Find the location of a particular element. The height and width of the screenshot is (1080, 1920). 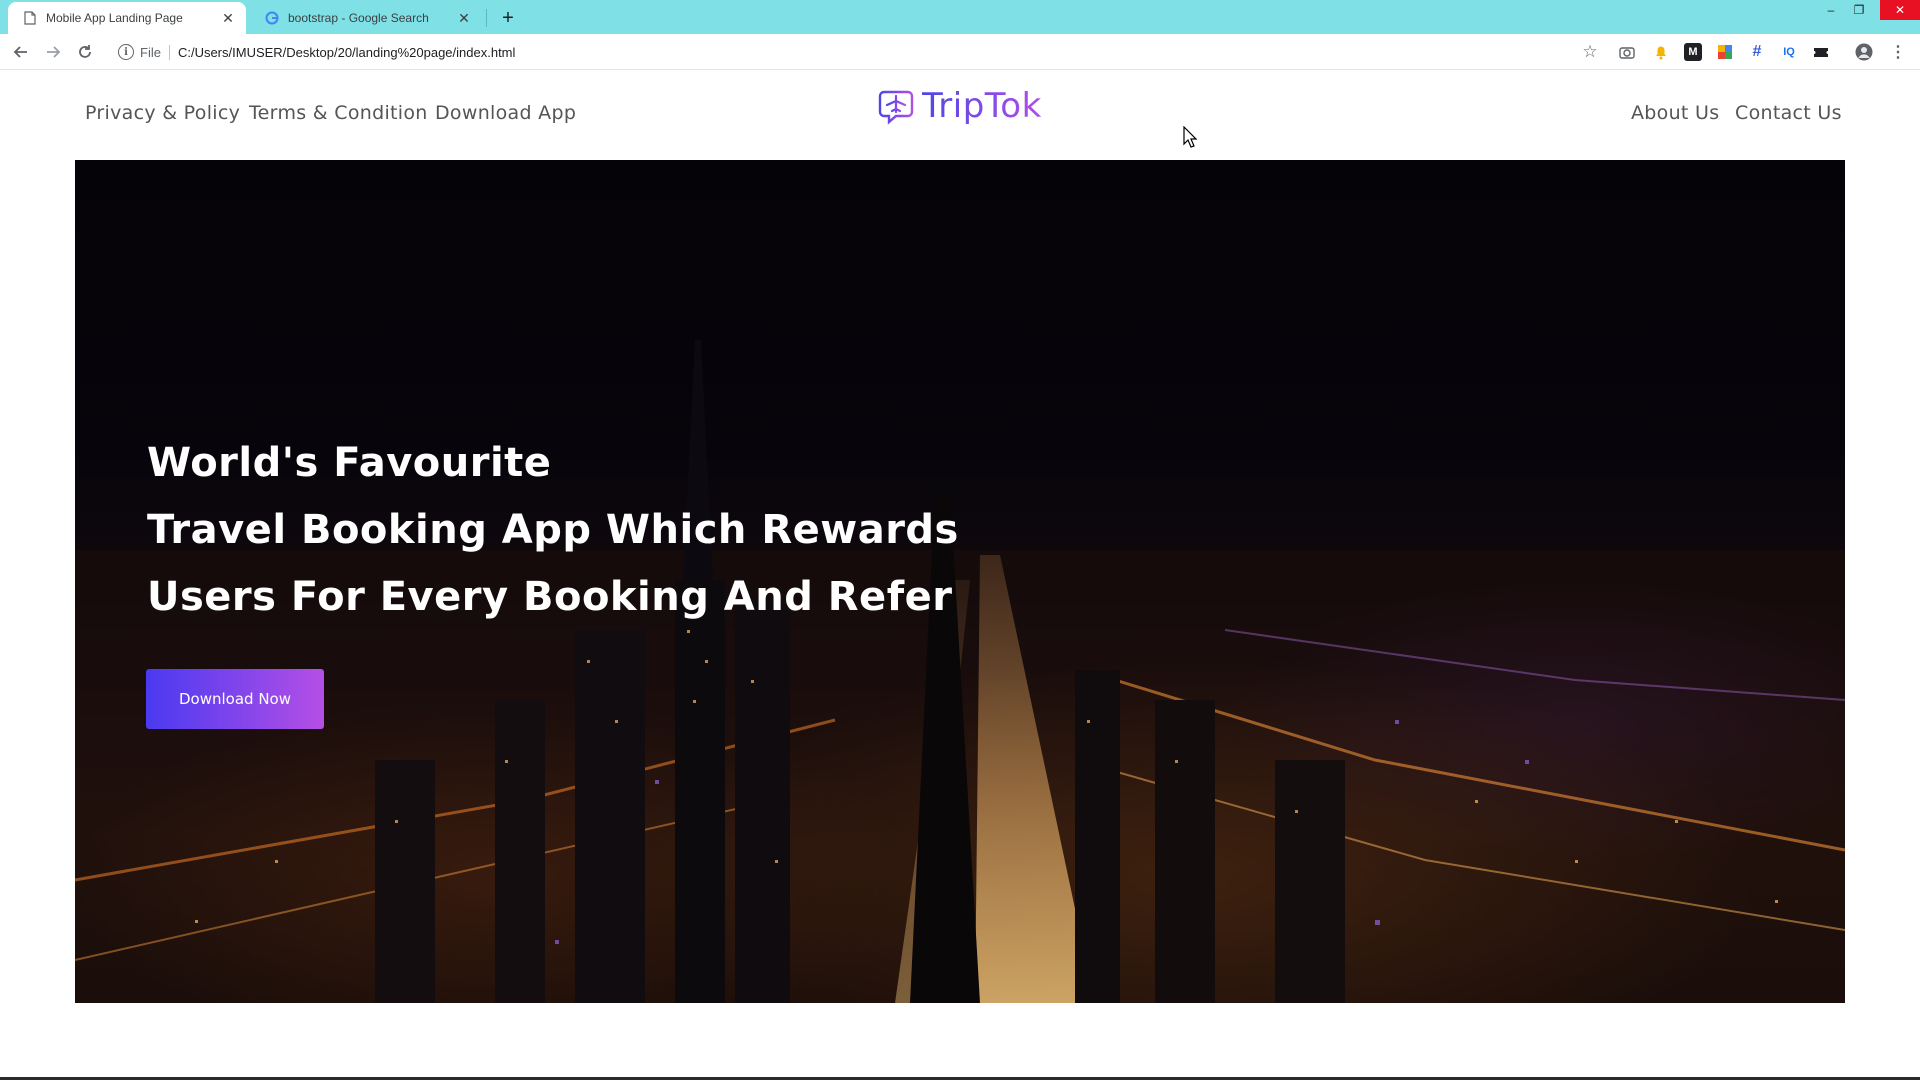

arrow-right-icon is located at coordinates (54, 52).